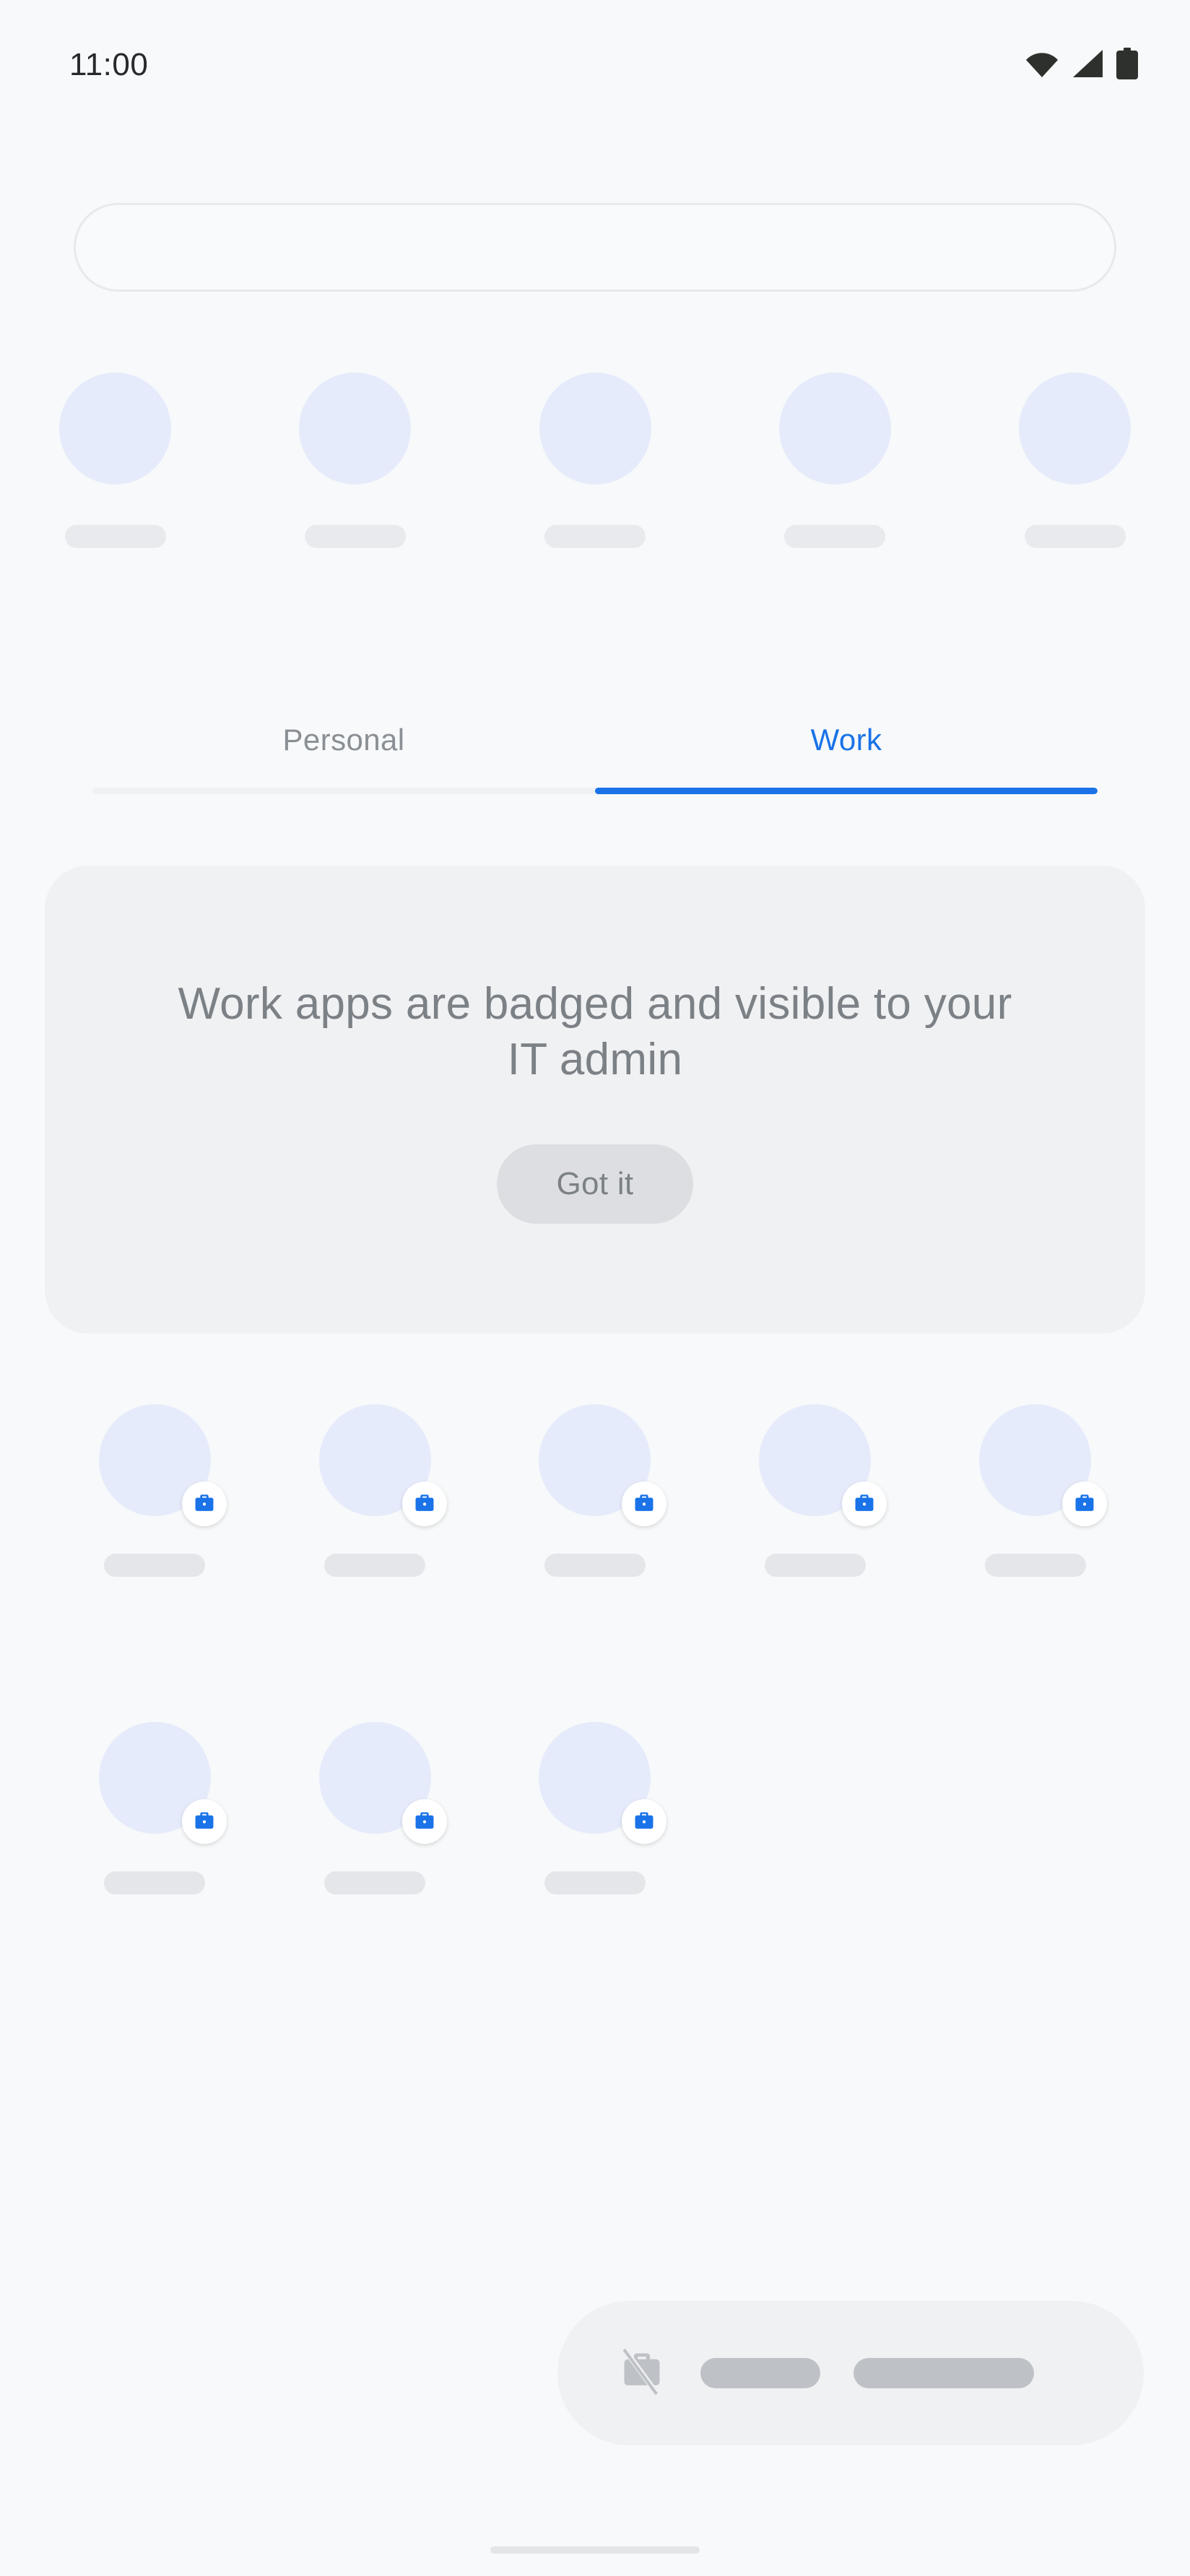 Image resolution: width=1190 pixels, height=2576 pixels. I want to click on profile-tabs: Personal Work, so click(595, 745).